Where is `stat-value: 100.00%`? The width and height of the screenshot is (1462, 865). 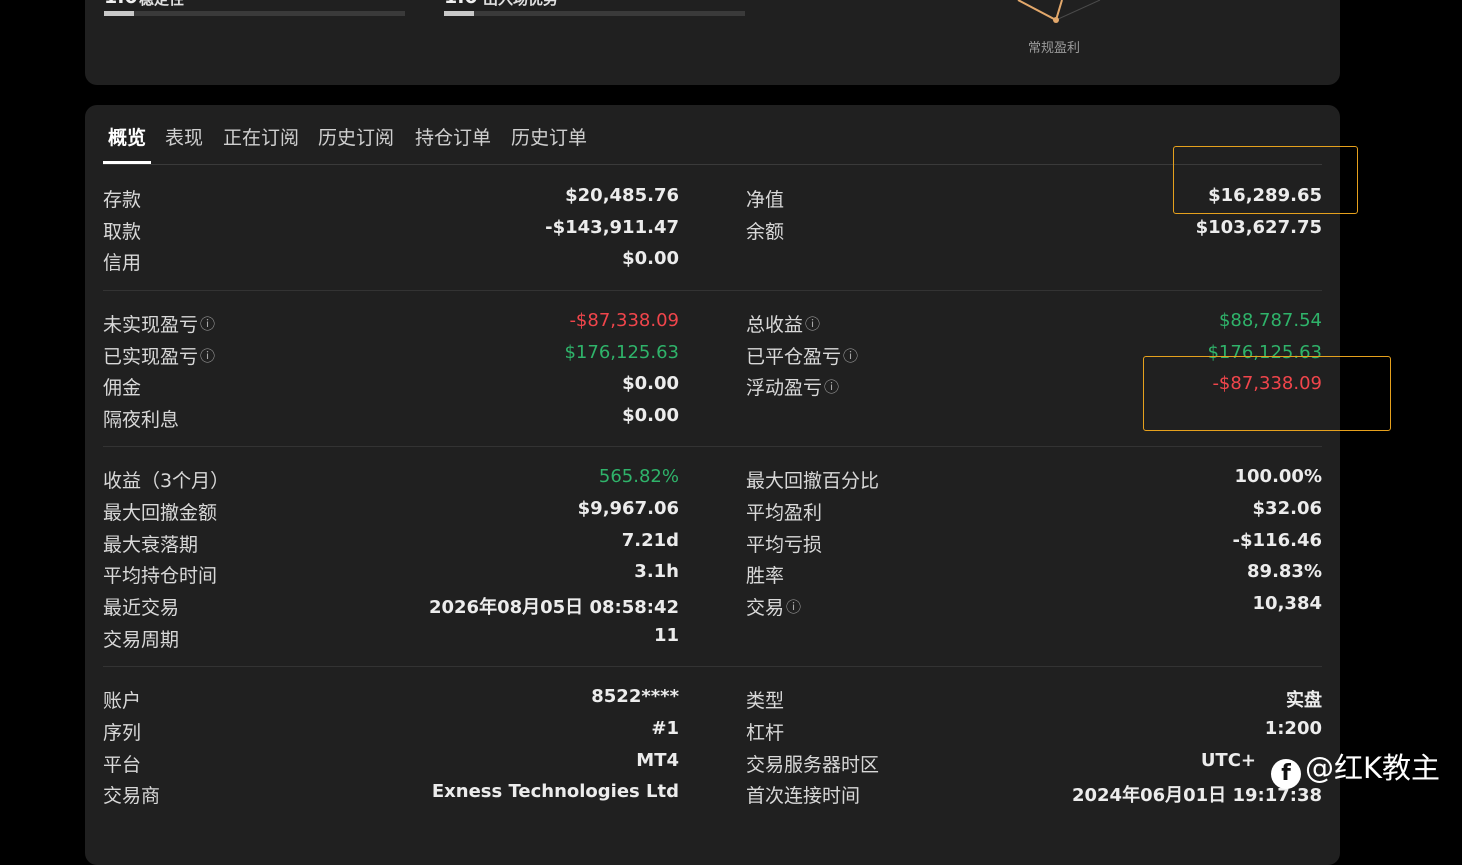 stat-value: 100.00% is located at coordinates (1278, 476).